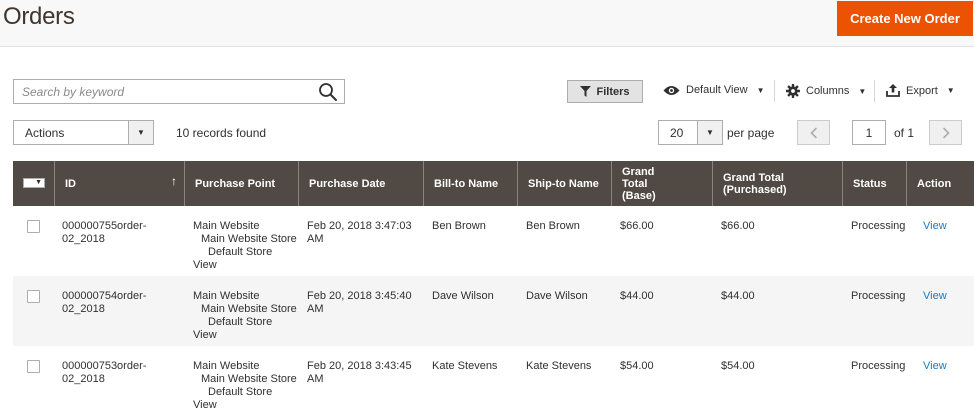  Describe the element at coordinates (557, 296) in the screenshot. I see `ship-to-name: Dave Wilson` at that location.